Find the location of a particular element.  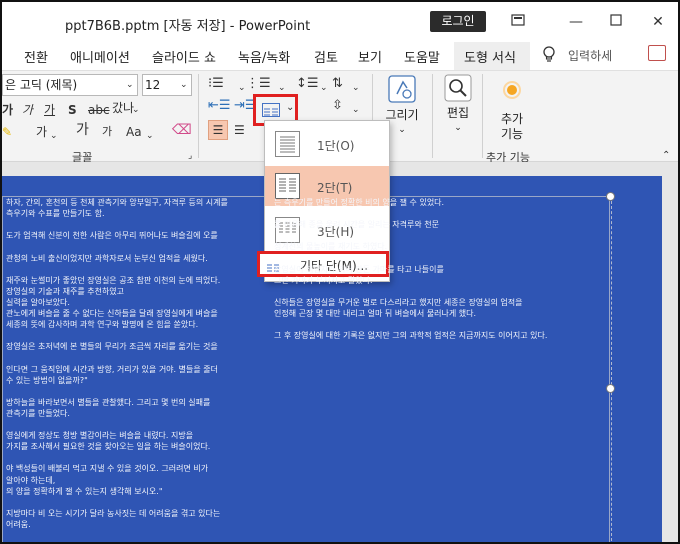

line-spacing-icon: ↕☰ is located at coordinates (307, 84).